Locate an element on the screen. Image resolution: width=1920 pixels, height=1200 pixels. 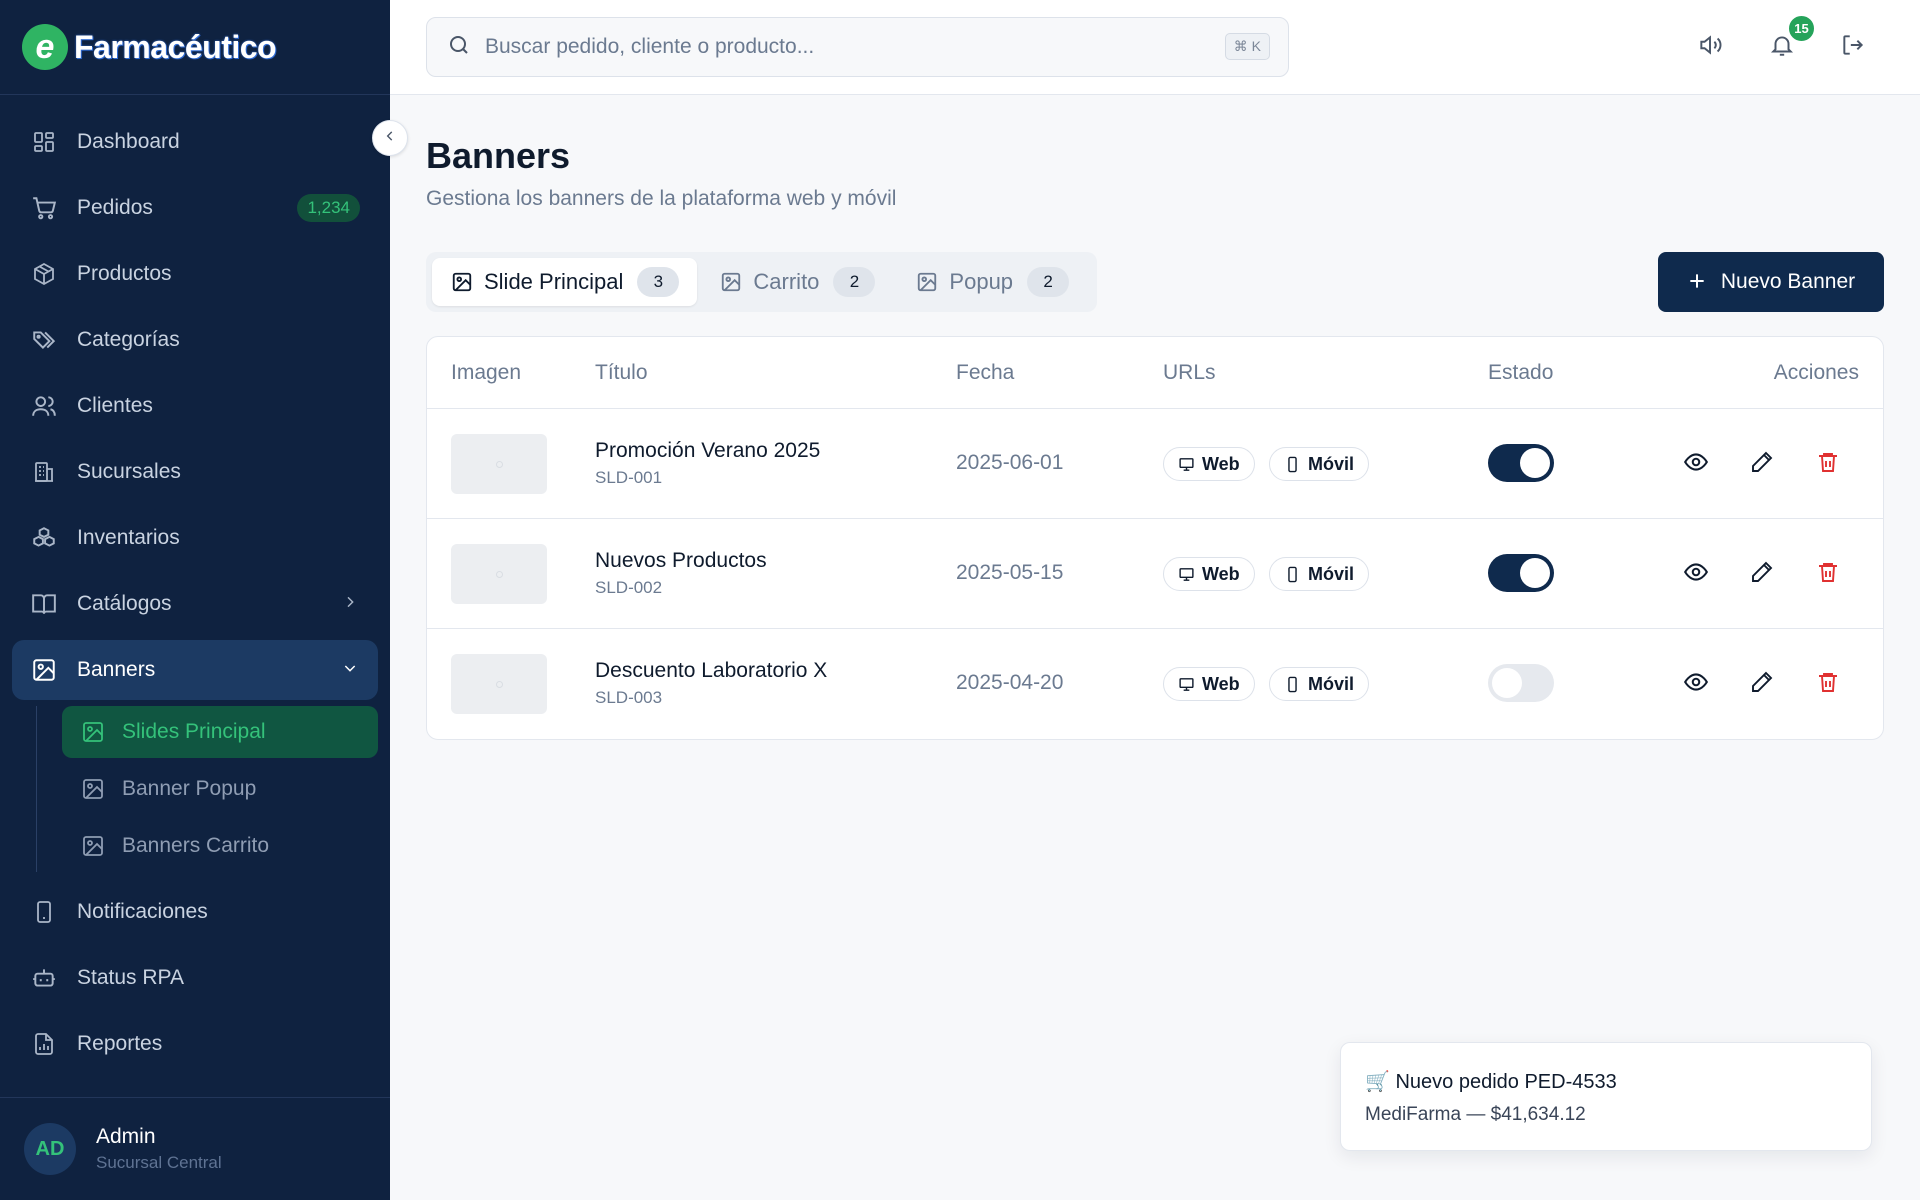
user-name: Admin is located at coordinates (126, 1136).